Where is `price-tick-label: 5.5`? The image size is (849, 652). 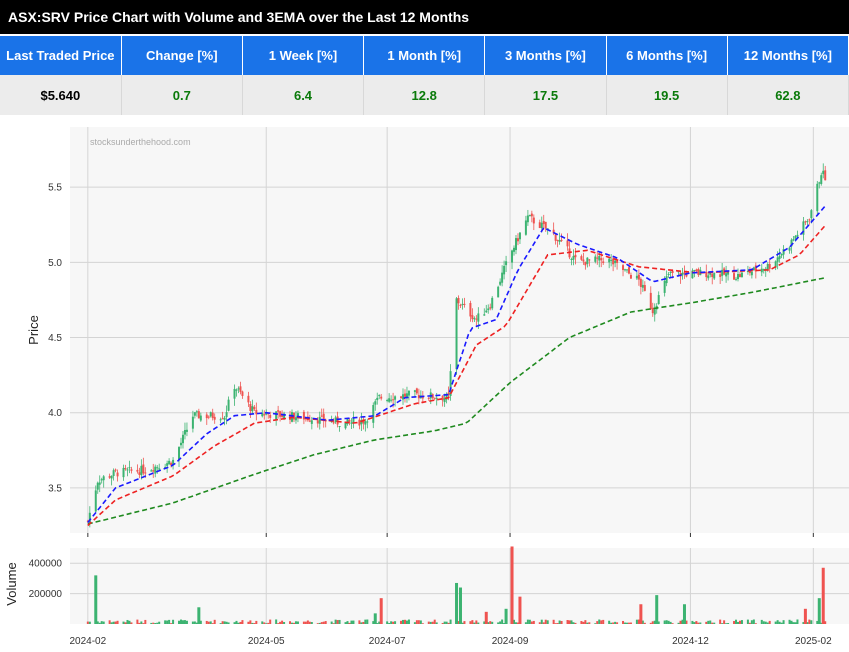 price-tick-label: 5.5 is located at coordinates (55, 188).